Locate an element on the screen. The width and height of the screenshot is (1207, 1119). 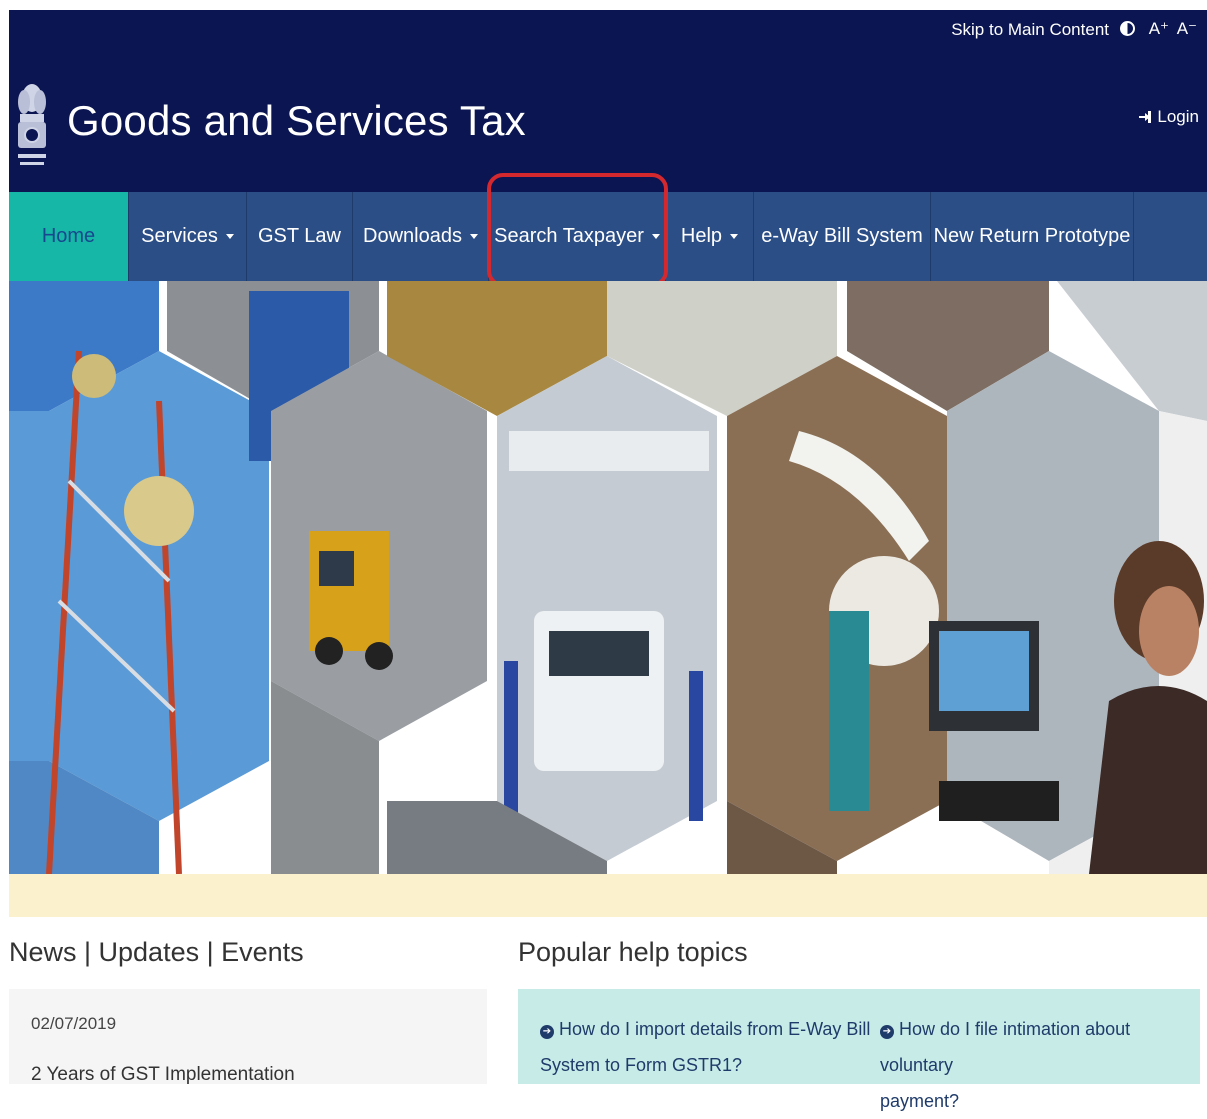
frame-top is located at coordinates (603, 5).